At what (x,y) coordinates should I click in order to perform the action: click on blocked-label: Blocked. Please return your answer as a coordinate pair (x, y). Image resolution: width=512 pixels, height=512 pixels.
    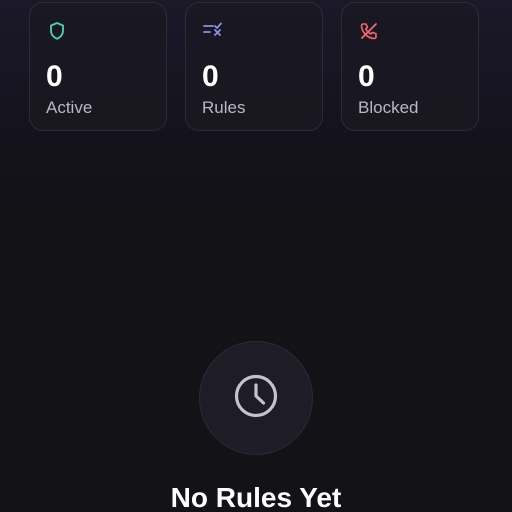
    Looking at the image, I should click on (388, 107).